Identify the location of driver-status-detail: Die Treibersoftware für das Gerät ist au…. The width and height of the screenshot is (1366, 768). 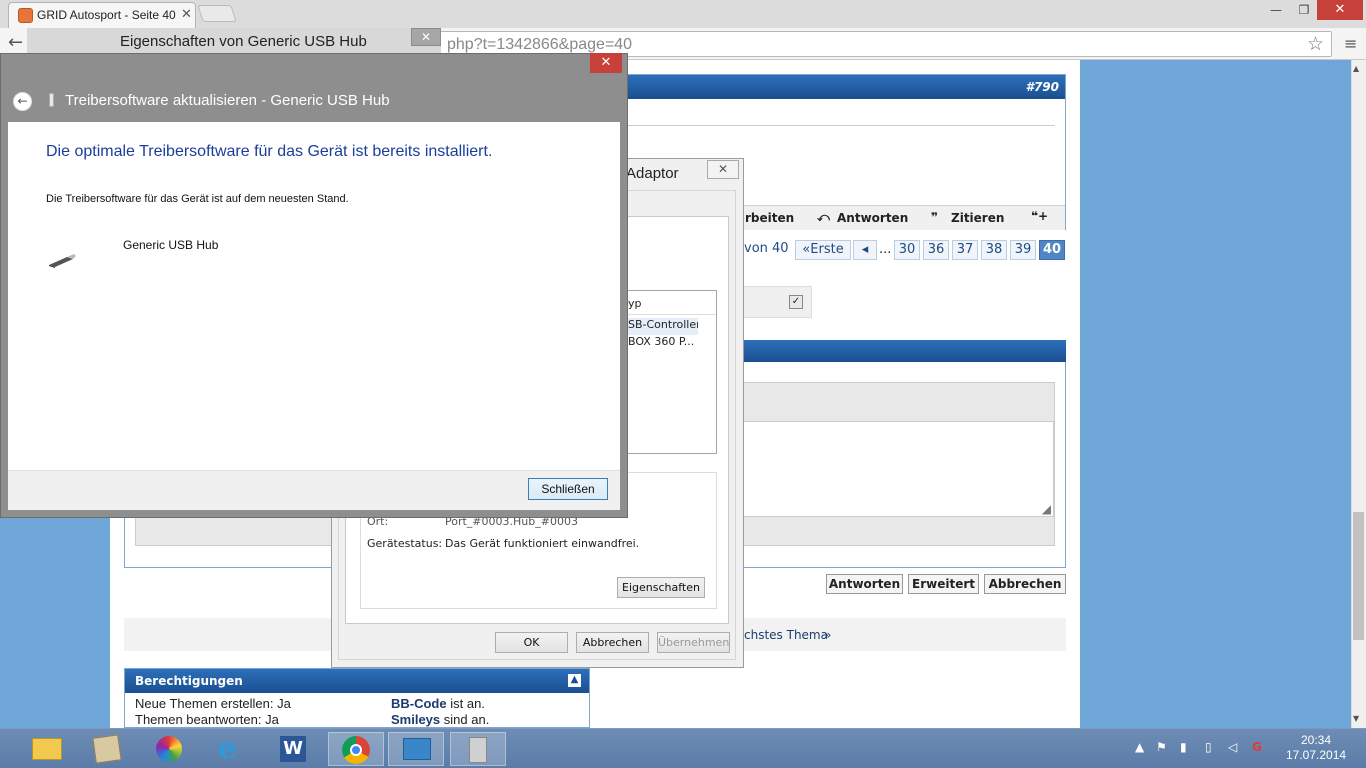
(197, 199).